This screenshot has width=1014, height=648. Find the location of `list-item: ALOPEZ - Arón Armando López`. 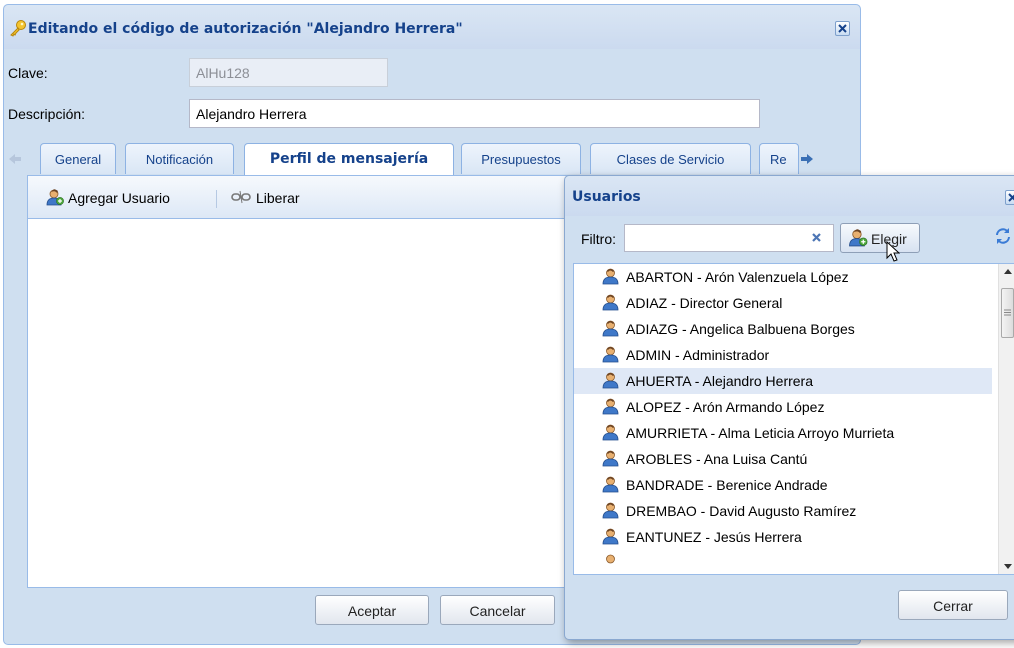

list-item: ALOPEZ - Arón Armando López is located at coordinates (783, 407).